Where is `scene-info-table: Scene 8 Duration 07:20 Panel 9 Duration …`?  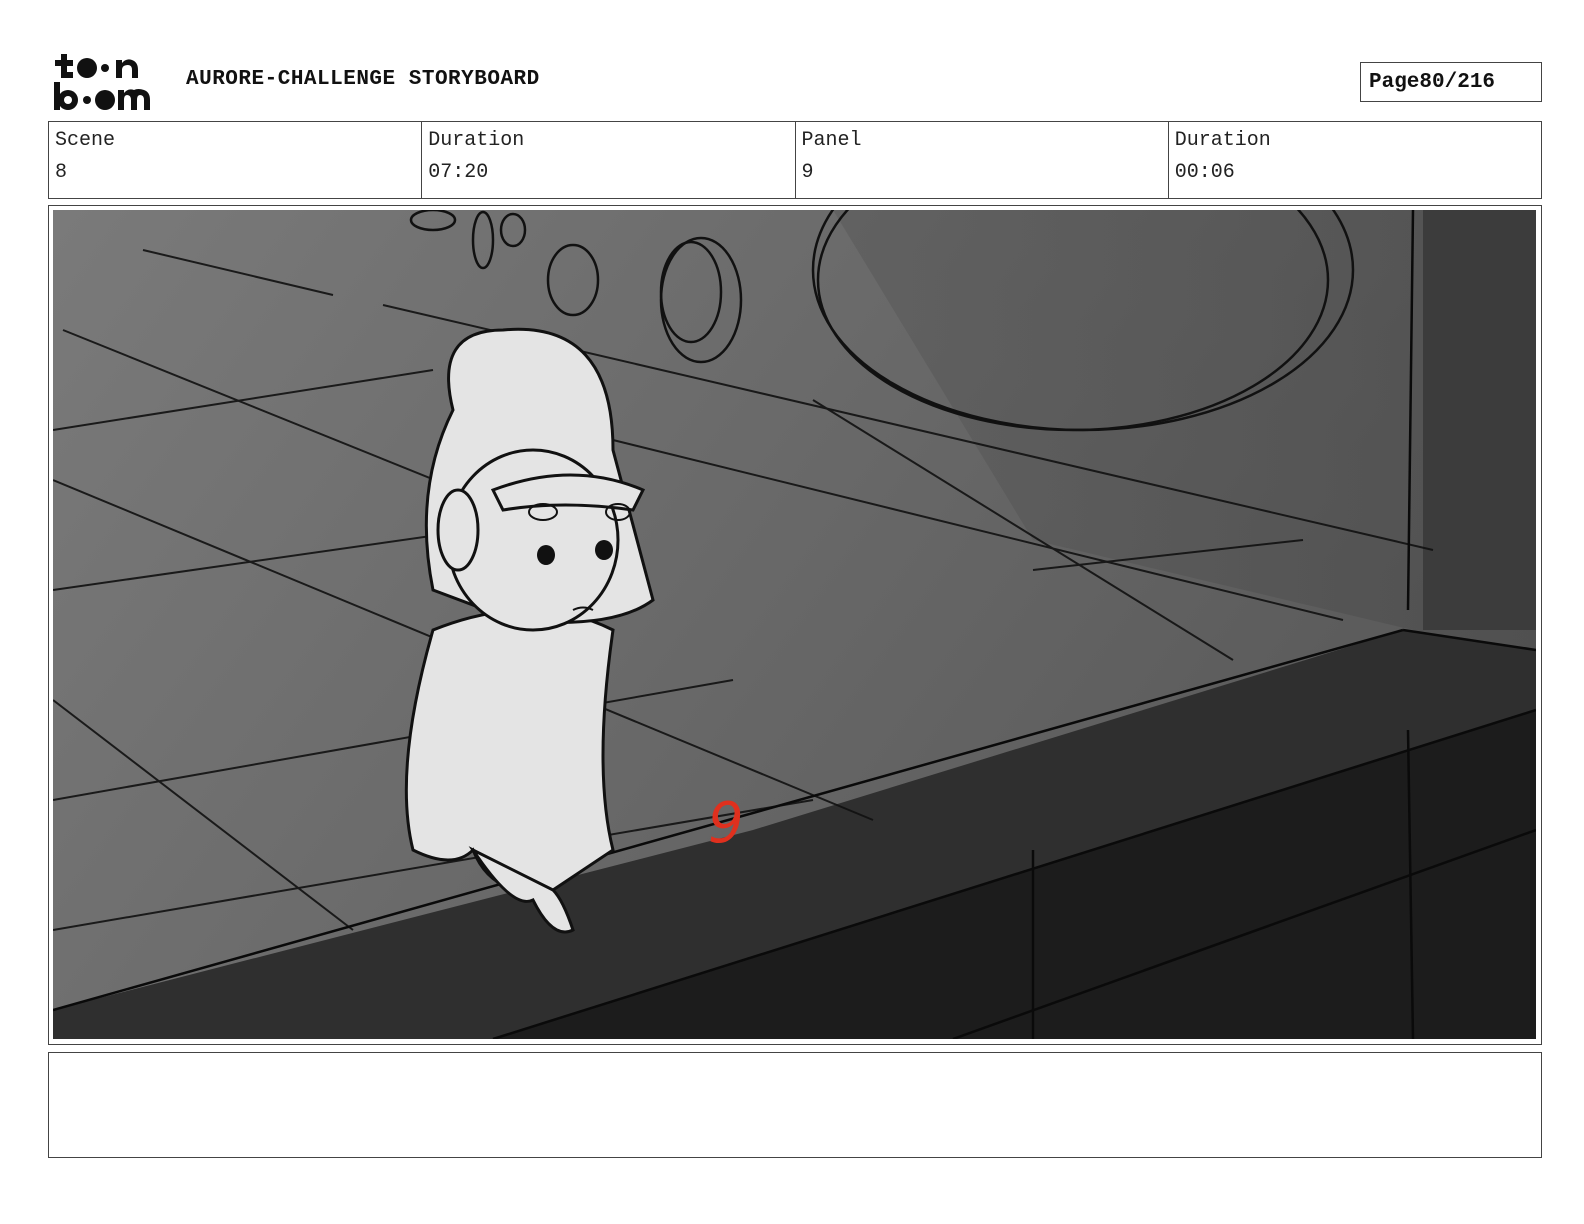 scene-info-table: Scene 8 Duration 07:20 Panel 9 Duration … is located at coordinates (795, 160).